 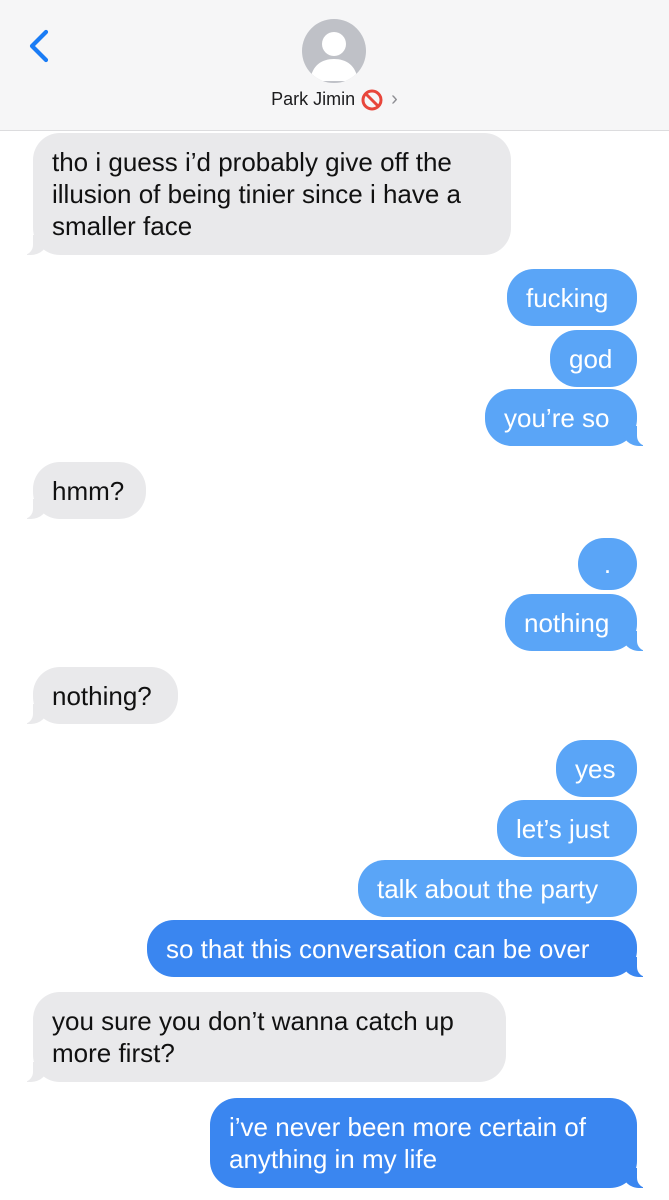 I want to click on chevron-left-icon, so click(x=39, y=46).